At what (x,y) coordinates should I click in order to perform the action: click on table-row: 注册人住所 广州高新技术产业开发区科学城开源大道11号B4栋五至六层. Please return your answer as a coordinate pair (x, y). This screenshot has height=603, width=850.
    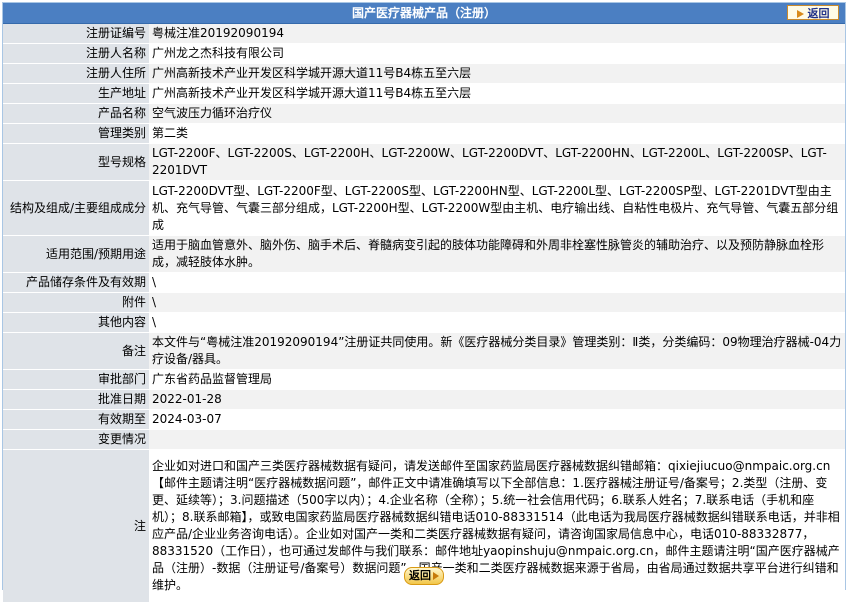
    Looking at the image, I should click on (424, 73).